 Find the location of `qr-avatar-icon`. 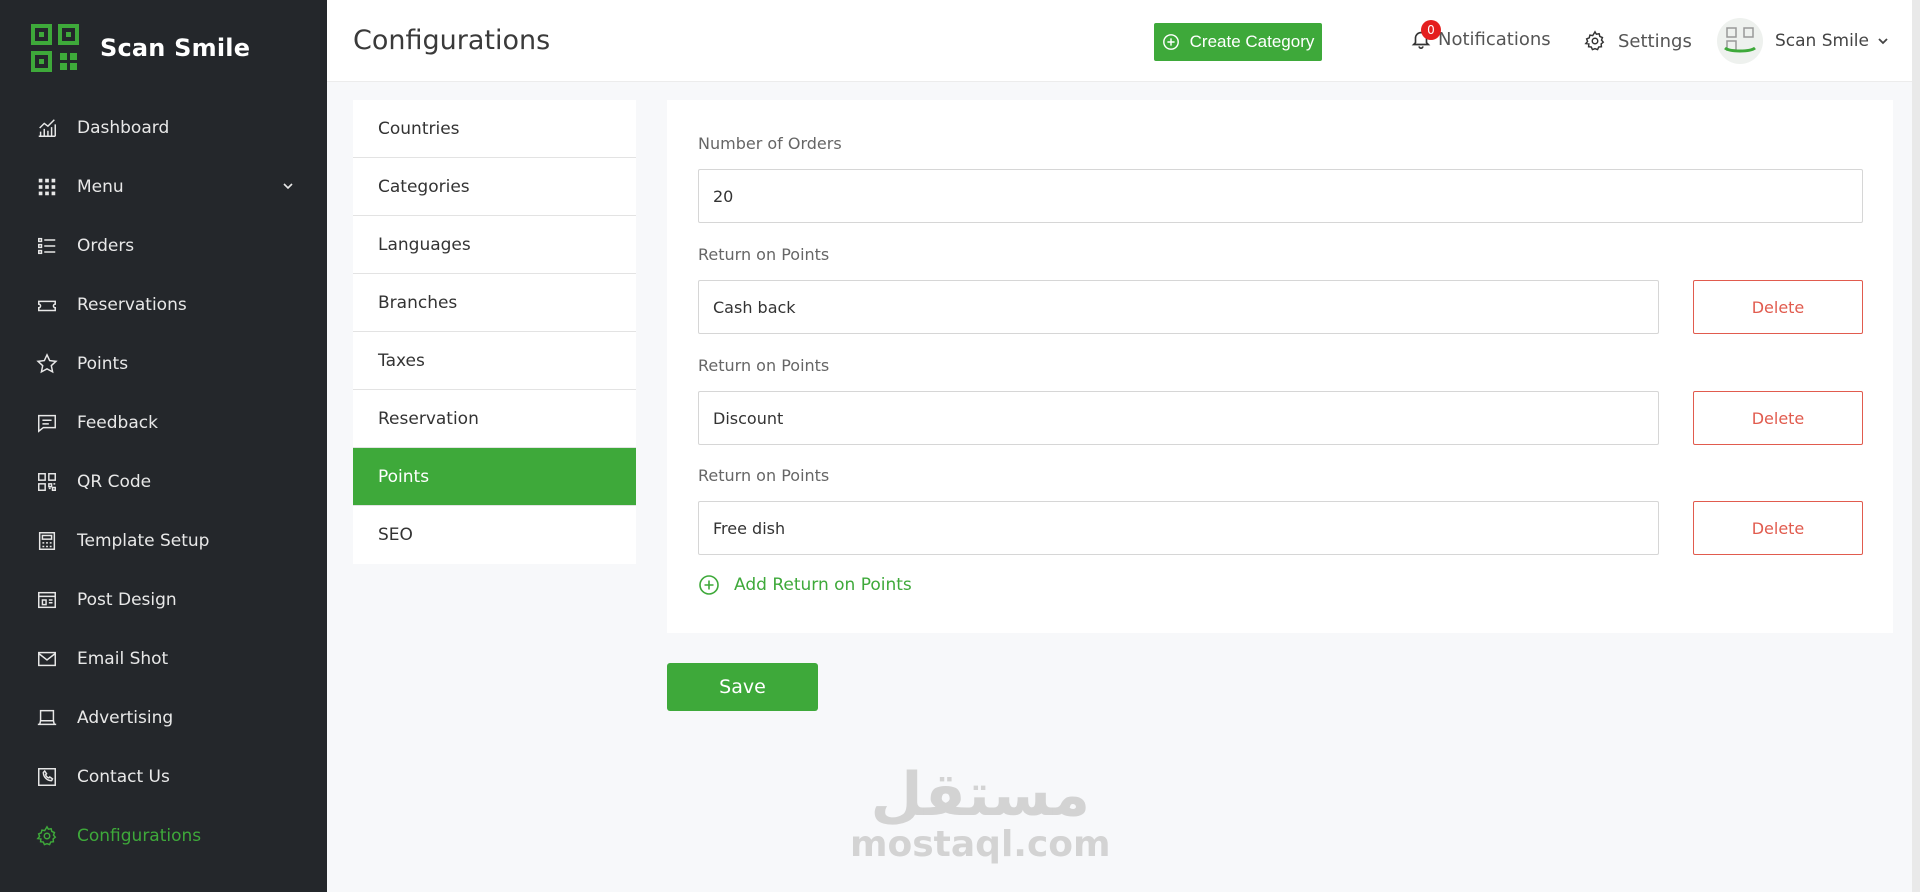

qr-avatar-icon is located at coordinates (1740, 40).